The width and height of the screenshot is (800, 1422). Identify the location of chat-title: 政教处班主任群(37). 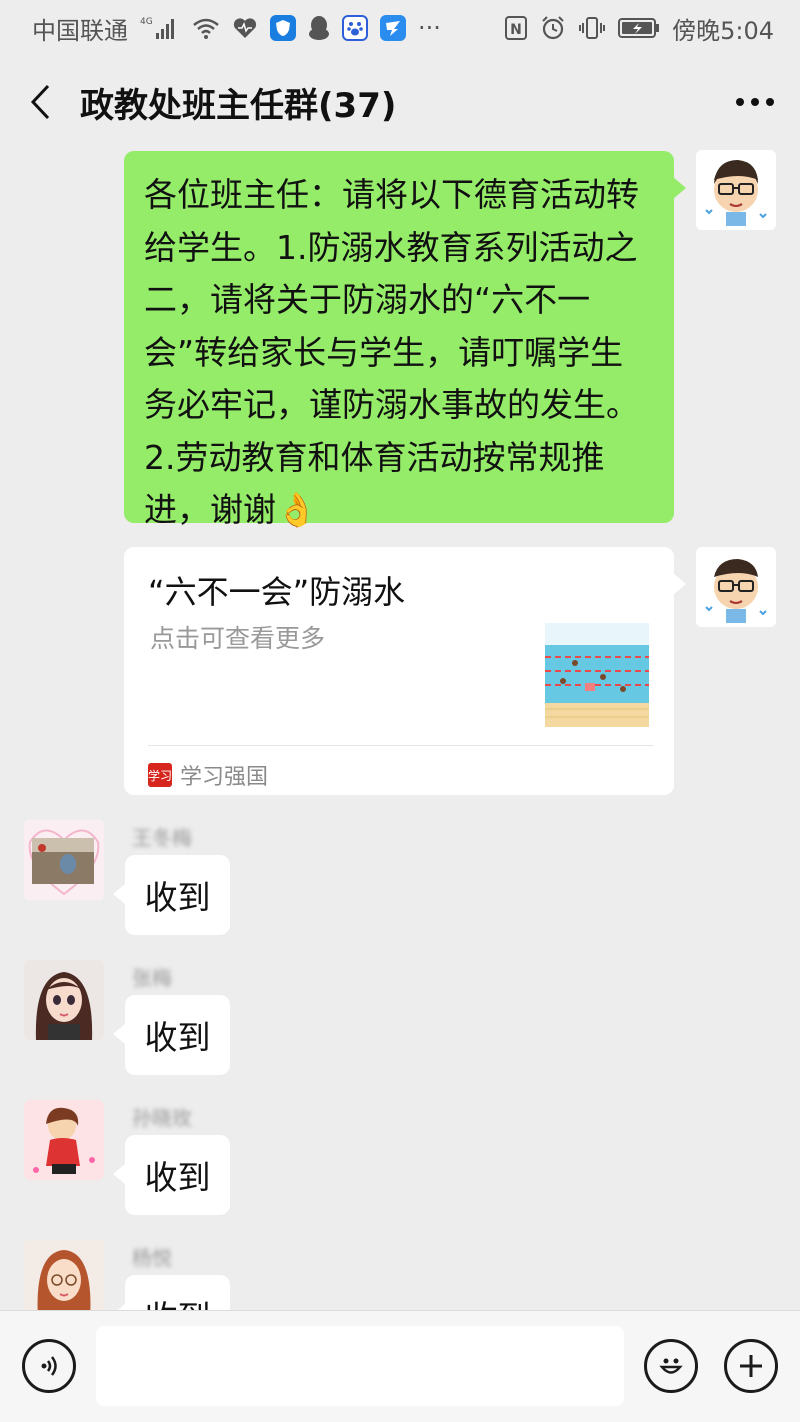
(238, 105).